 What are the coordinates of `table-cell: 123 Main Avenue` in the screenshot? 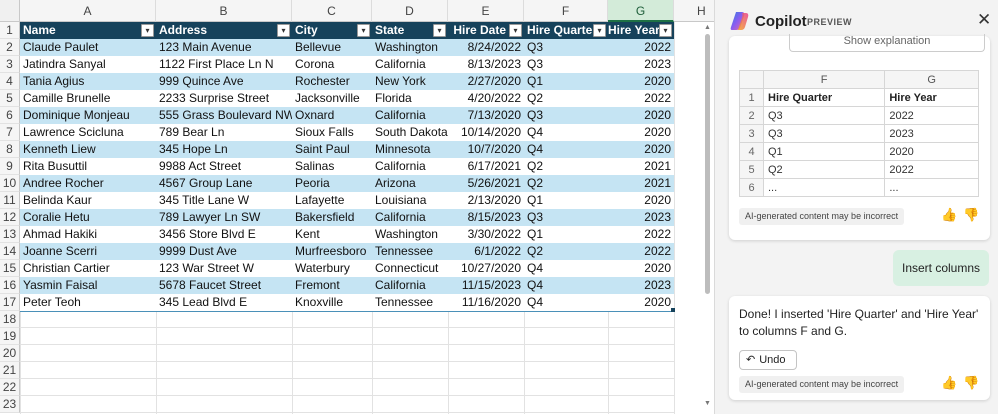 It's located at (224, 47).